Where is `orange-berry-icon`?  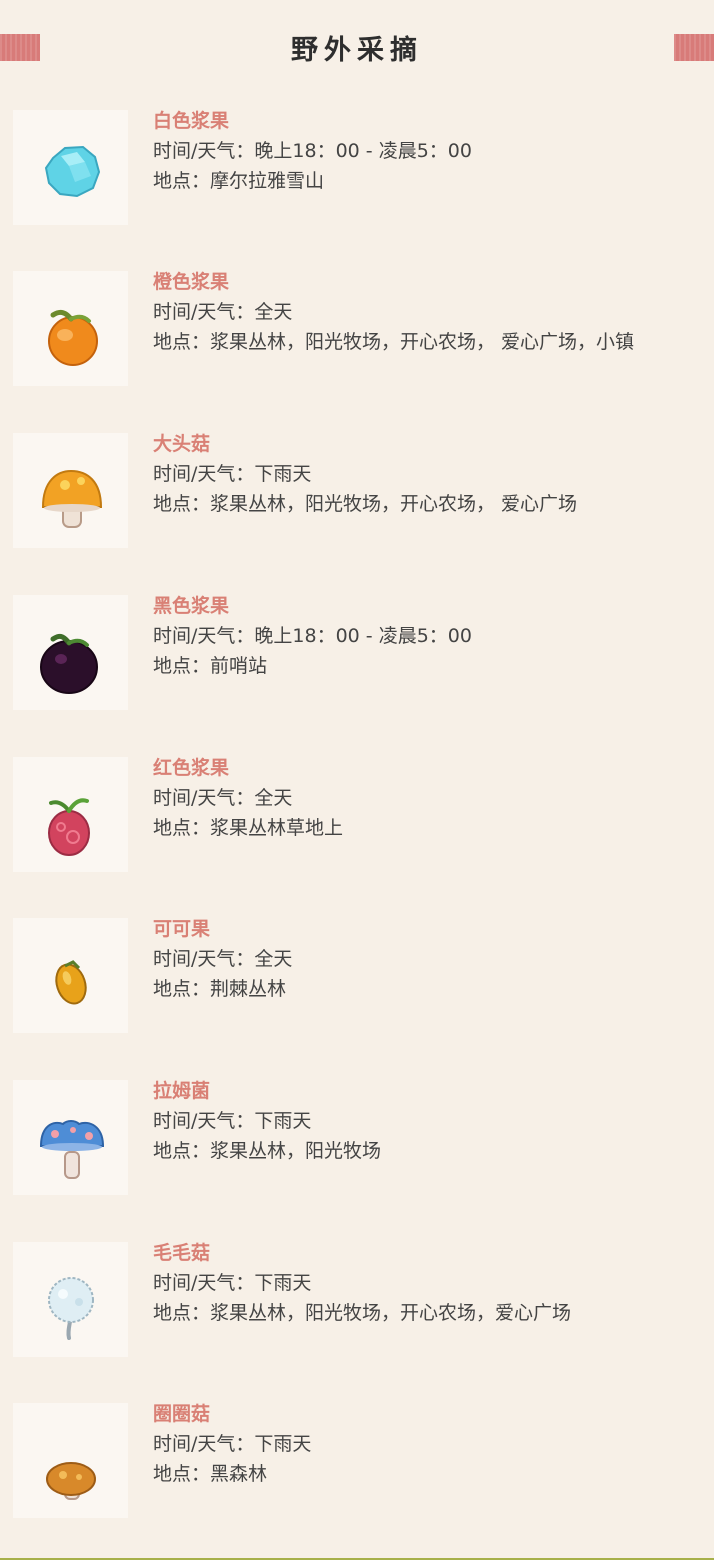 orange-berry-icon is located at coordinates (73, 337).